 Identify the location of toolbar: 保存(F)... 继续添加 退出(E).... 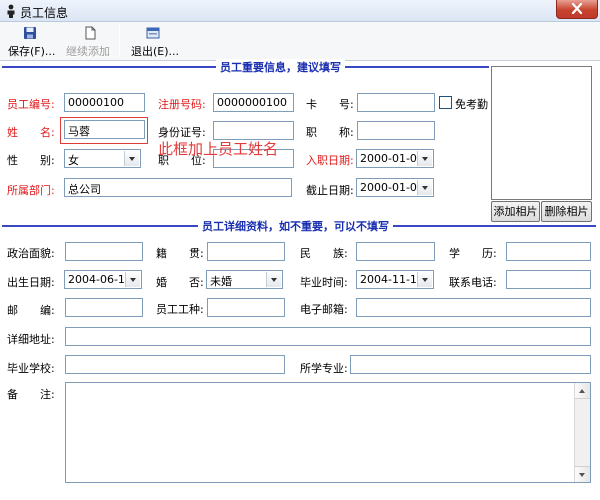
(300, 41).